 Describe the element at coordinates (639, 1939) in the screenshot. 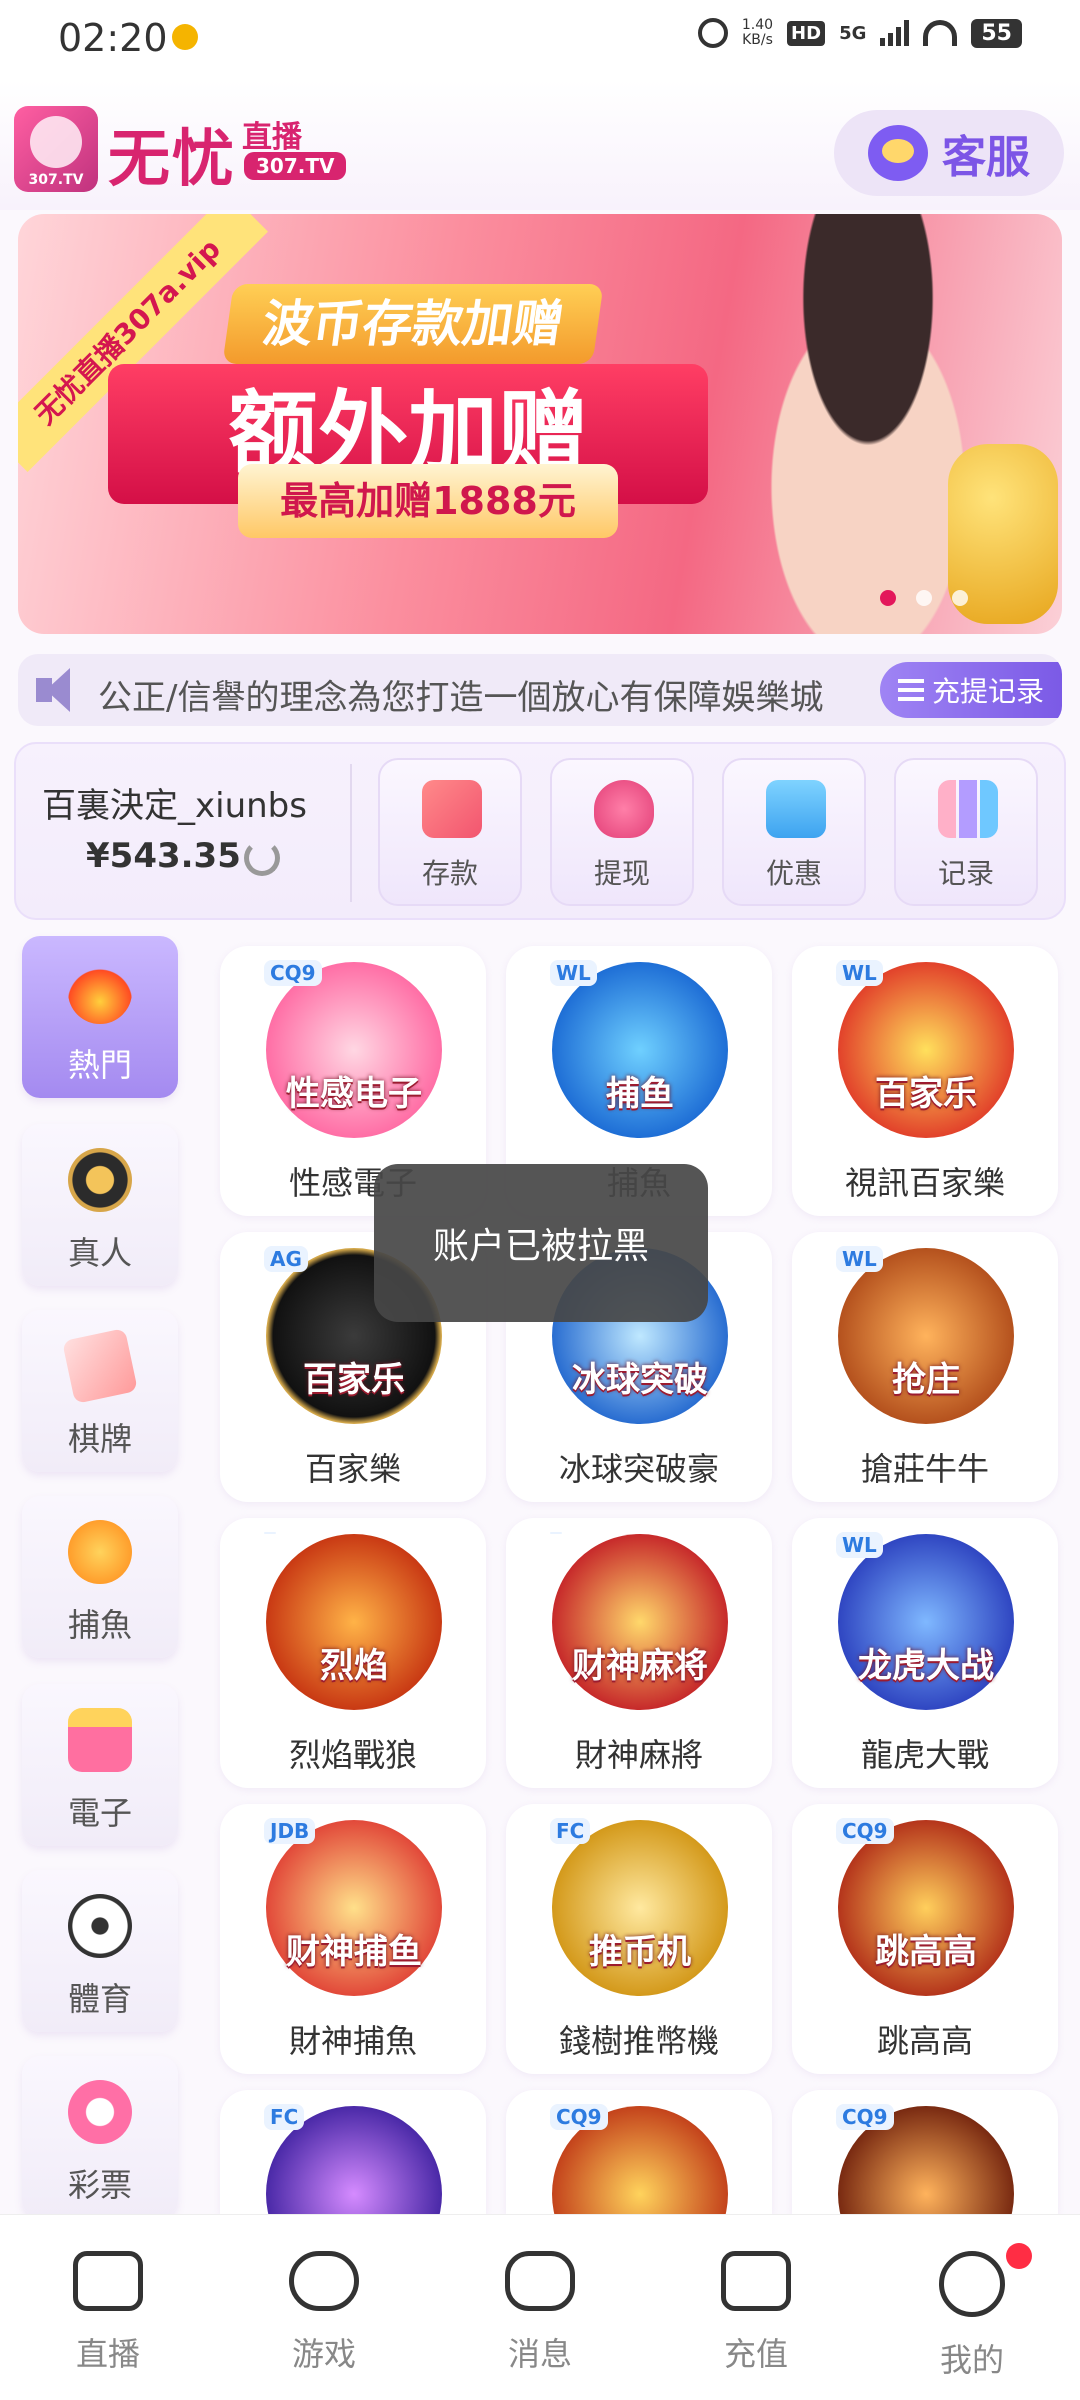

I see `game-tile: FC 推币机 錢樹推幣機` at that location.